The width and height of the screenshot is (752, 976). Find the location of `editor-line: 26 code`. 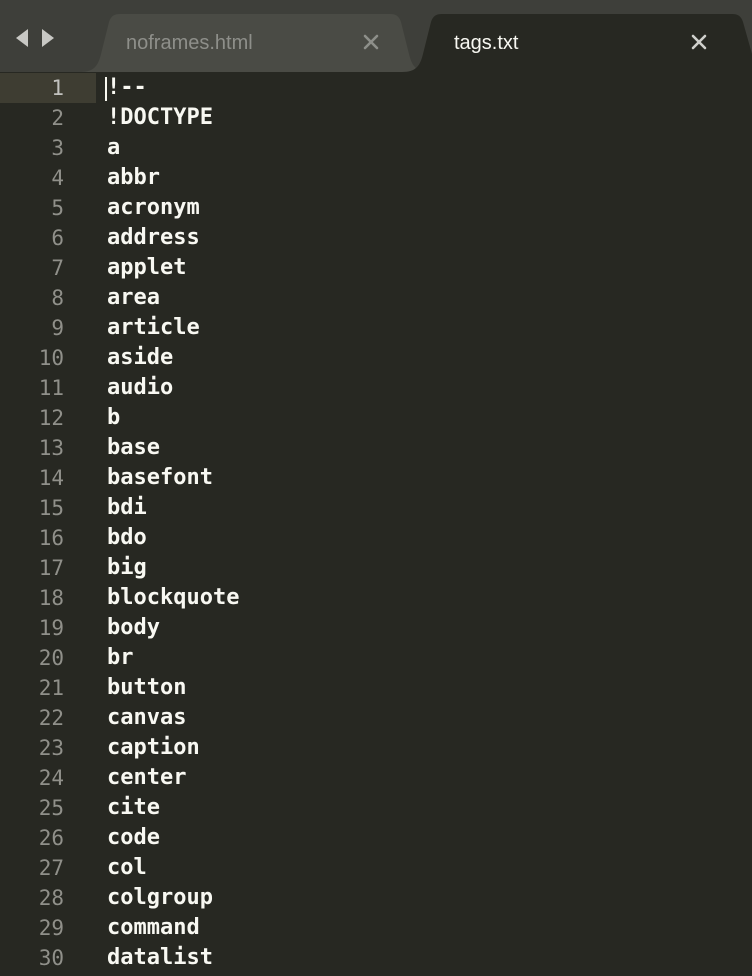

editor-line: 26 code is located at coordinates (376, 838).